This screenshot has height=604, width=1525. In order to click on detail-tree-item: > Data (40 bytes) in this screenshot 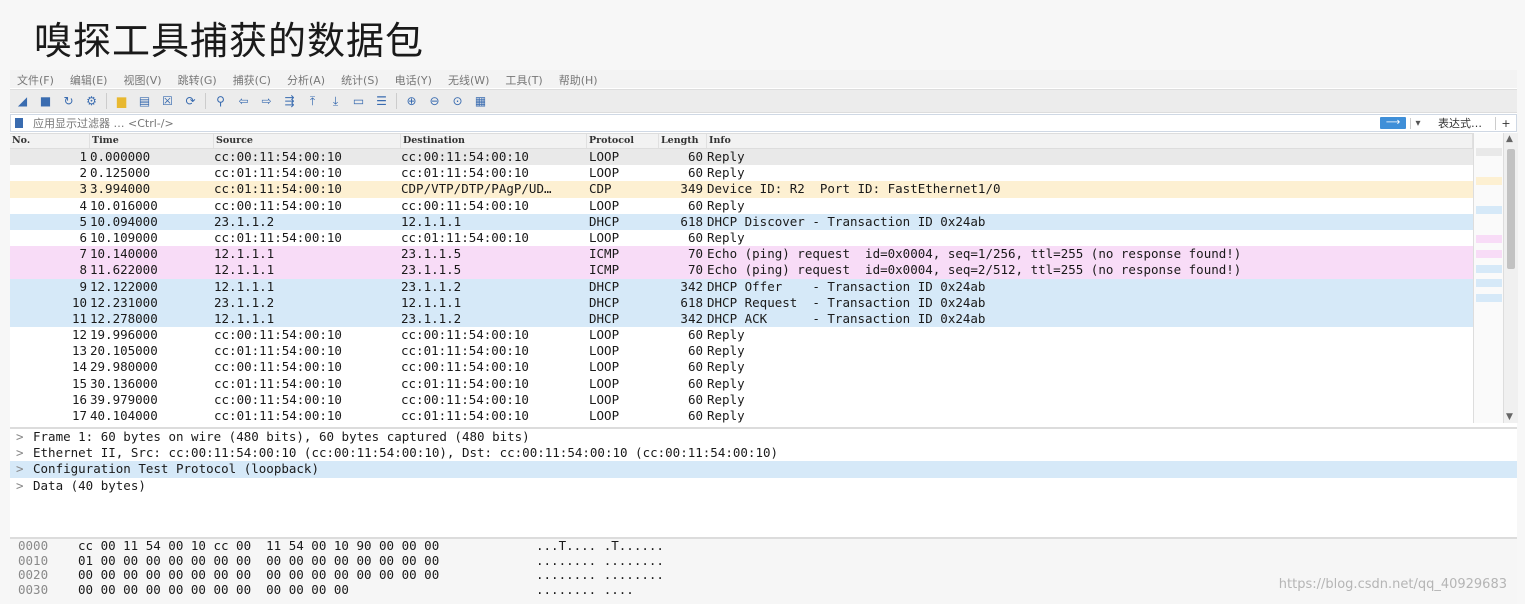, I will do `click(763, 486)`.